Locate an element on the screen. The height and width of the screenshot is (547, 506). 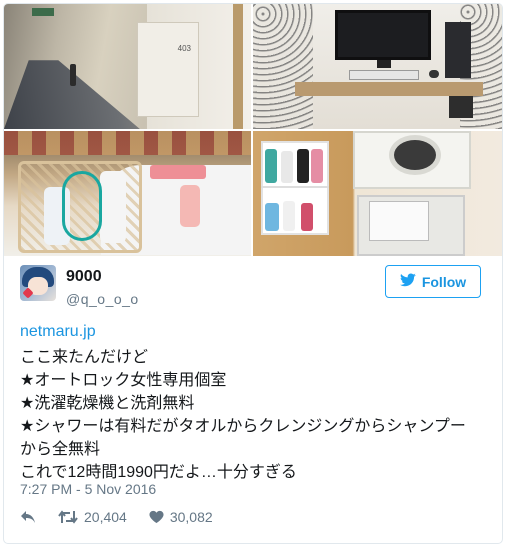
tweet-line: ★洗濯乾燥機と洗剤無料 is located at coordinates (107, 403).